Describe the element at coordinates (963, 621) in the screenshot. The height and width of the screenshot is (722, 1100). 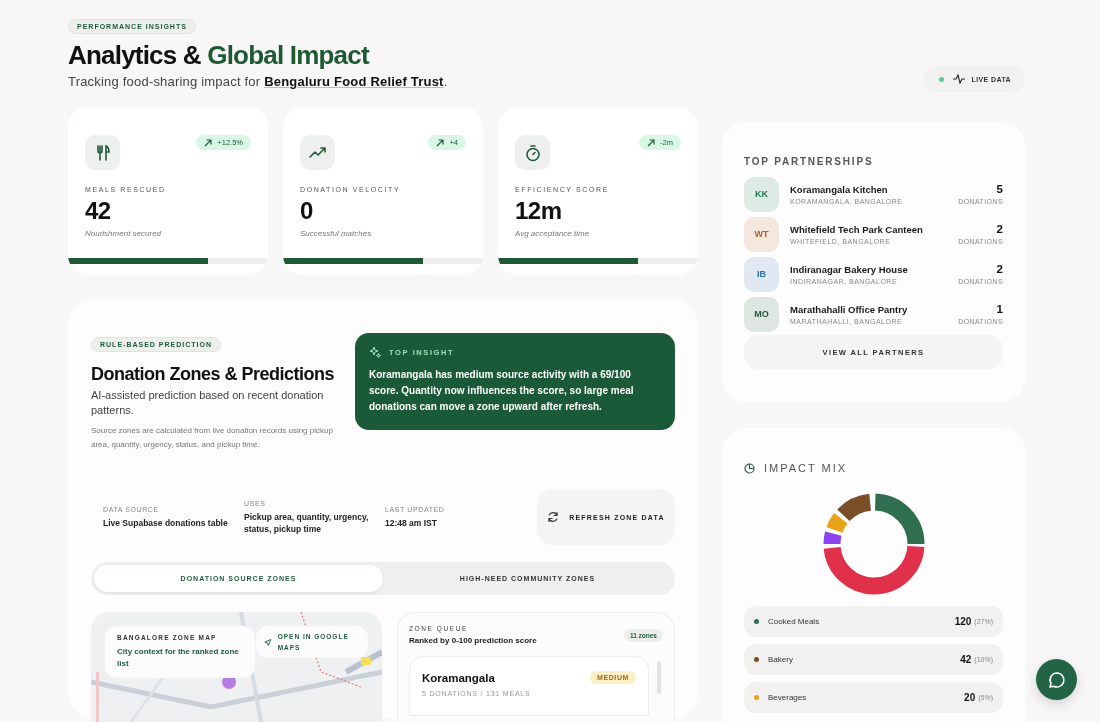
I see `legend-value: 120` at that location.